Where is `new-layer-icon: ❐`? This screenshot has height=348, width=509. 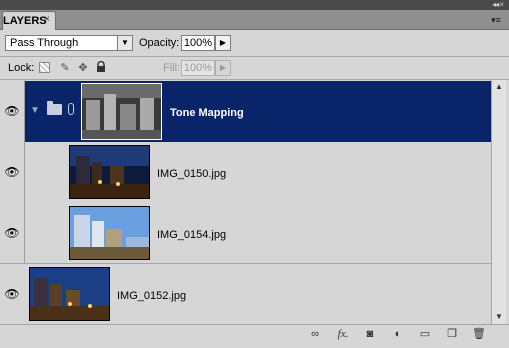 new-layer-icon: ❐ is located at coordinates (452, 334).